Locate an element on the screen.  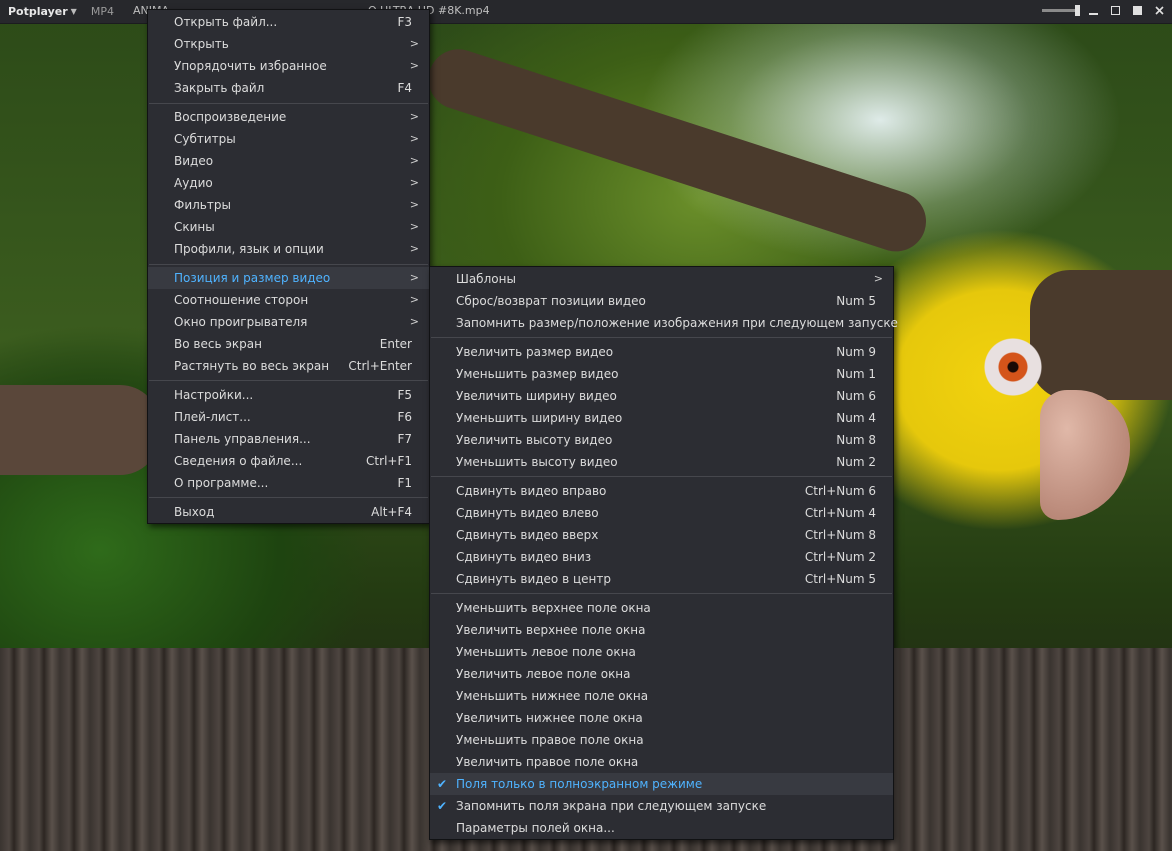
submenu-item-increase-size: Увеличить размер видео Num 9 is located at coordinates (661, 352).